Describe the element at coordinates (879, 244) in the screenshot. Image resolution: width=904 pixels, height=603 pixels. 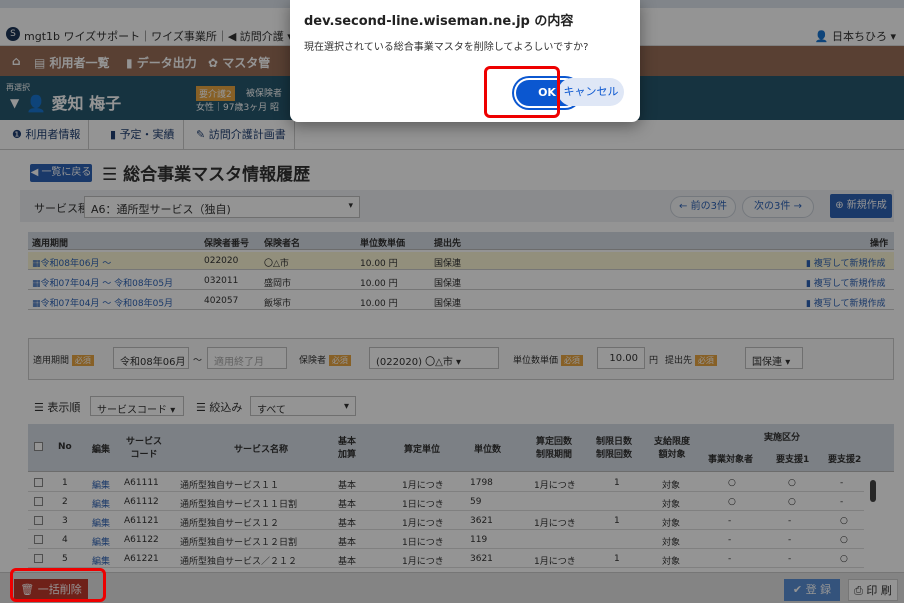
I see `col-op: 操作` at that location.